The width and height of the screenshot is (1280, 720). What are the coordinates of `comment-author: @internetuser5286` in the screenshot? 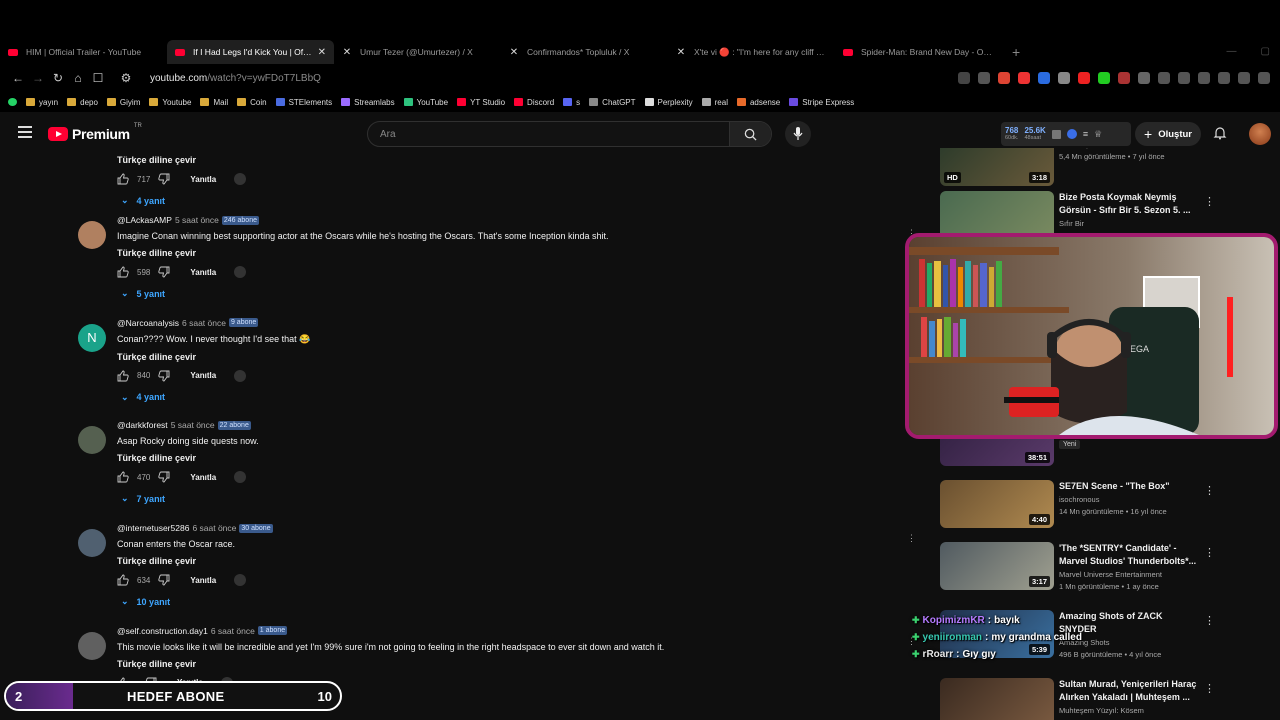 It's located at (153, 528).